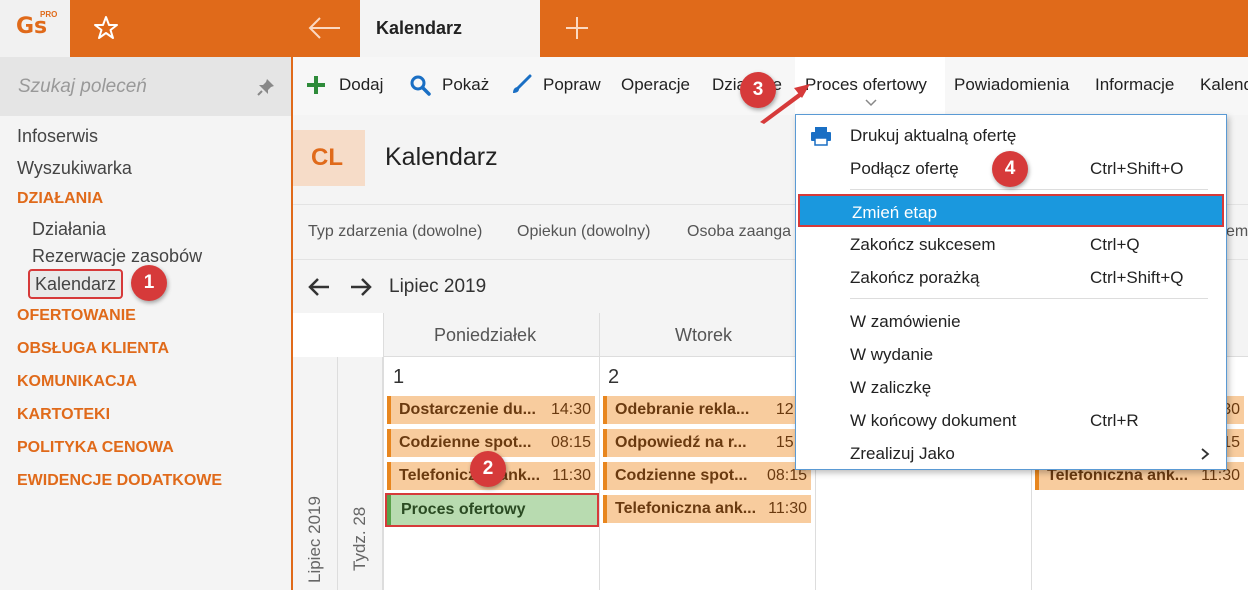 This screenshot has height=590, width=1248. I want to click on event-time: 08:15, so click(570, 442).